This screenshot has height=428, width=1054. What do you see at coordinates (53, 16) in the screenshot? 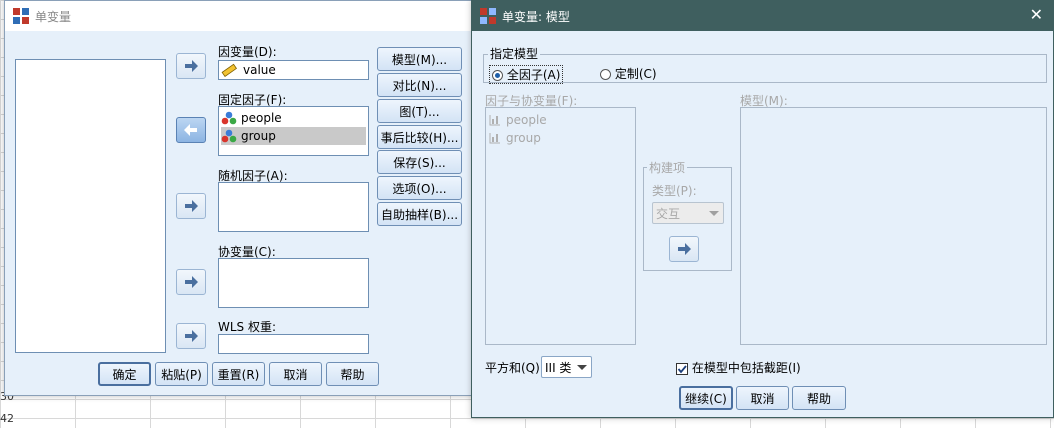
I see `dialog-title: 单变量` at bounding box center [53, 16].